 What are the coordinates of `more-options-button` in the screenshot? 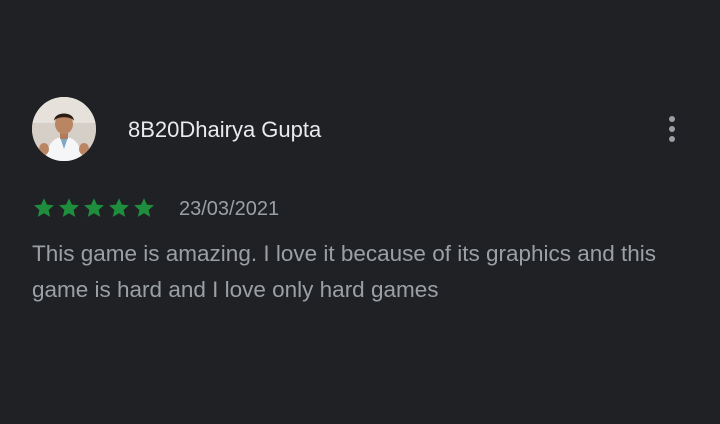 It's located at (672, 129).